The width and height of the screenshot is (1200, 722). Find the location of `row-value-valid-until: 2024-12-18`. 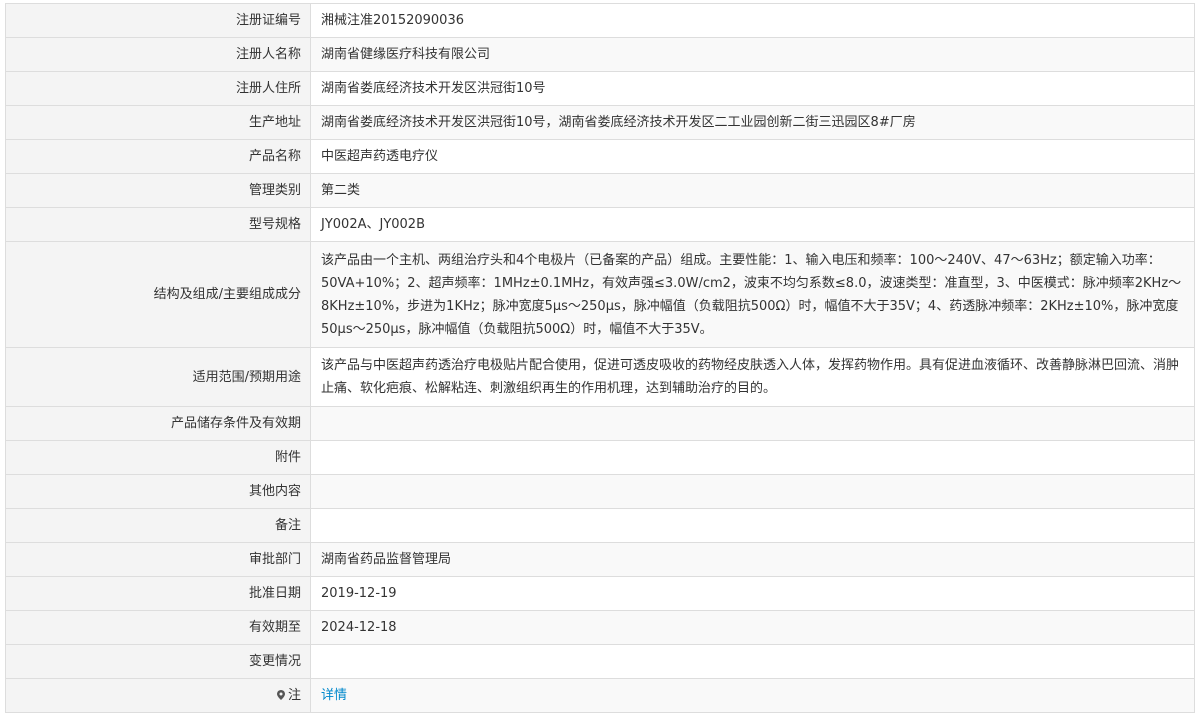

row-value-valid-until: 2024-12-18 is located at coordinates (752, 627).